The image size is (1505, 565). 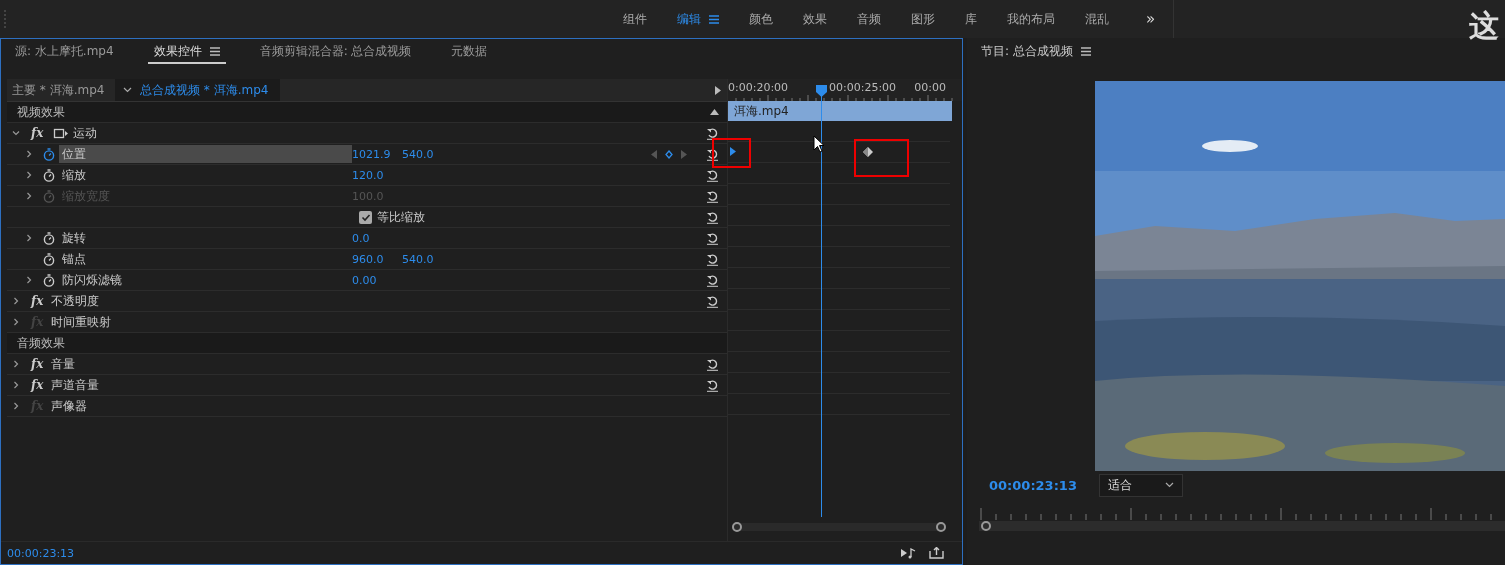 What do you see at coordinates (1484, 26) in the screenshot?
I see `overlay-caption: 这` at bounding box center [1484, 26].